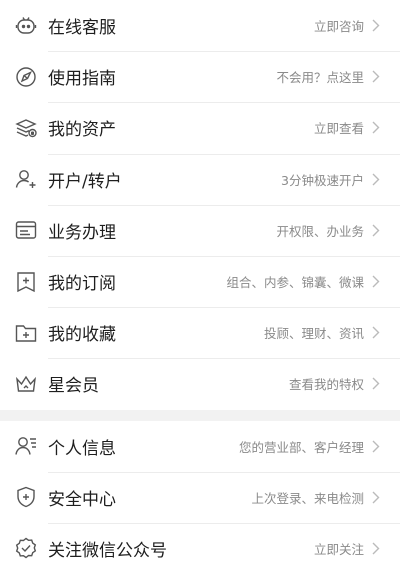 The image size is (400, 574). I want to click on menu-item-hint: 投顾、理财、资讯, so click(314, 332).